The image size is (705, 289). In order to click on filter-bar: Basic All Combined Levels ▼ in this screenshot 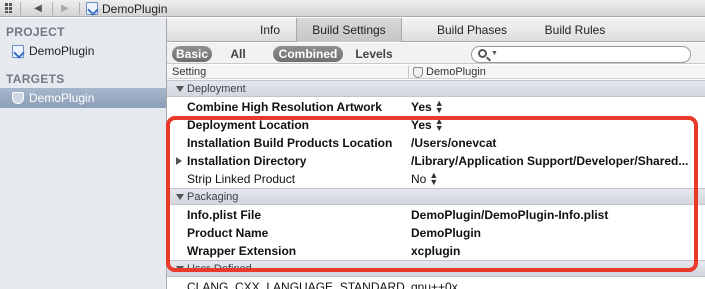, I will do `click(436, 53)`.